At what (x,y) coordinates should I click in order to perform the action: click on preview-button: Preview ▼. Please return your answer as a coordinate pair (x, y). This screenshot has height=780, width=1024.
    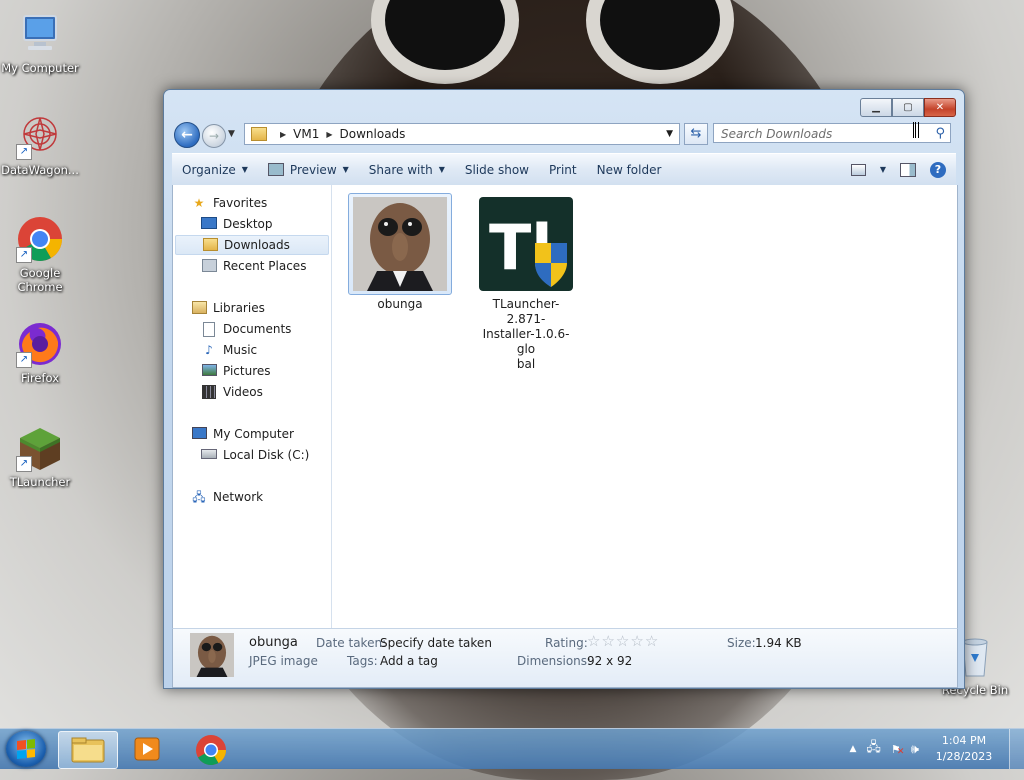
    Looking at the image, I should click on (308, 170).